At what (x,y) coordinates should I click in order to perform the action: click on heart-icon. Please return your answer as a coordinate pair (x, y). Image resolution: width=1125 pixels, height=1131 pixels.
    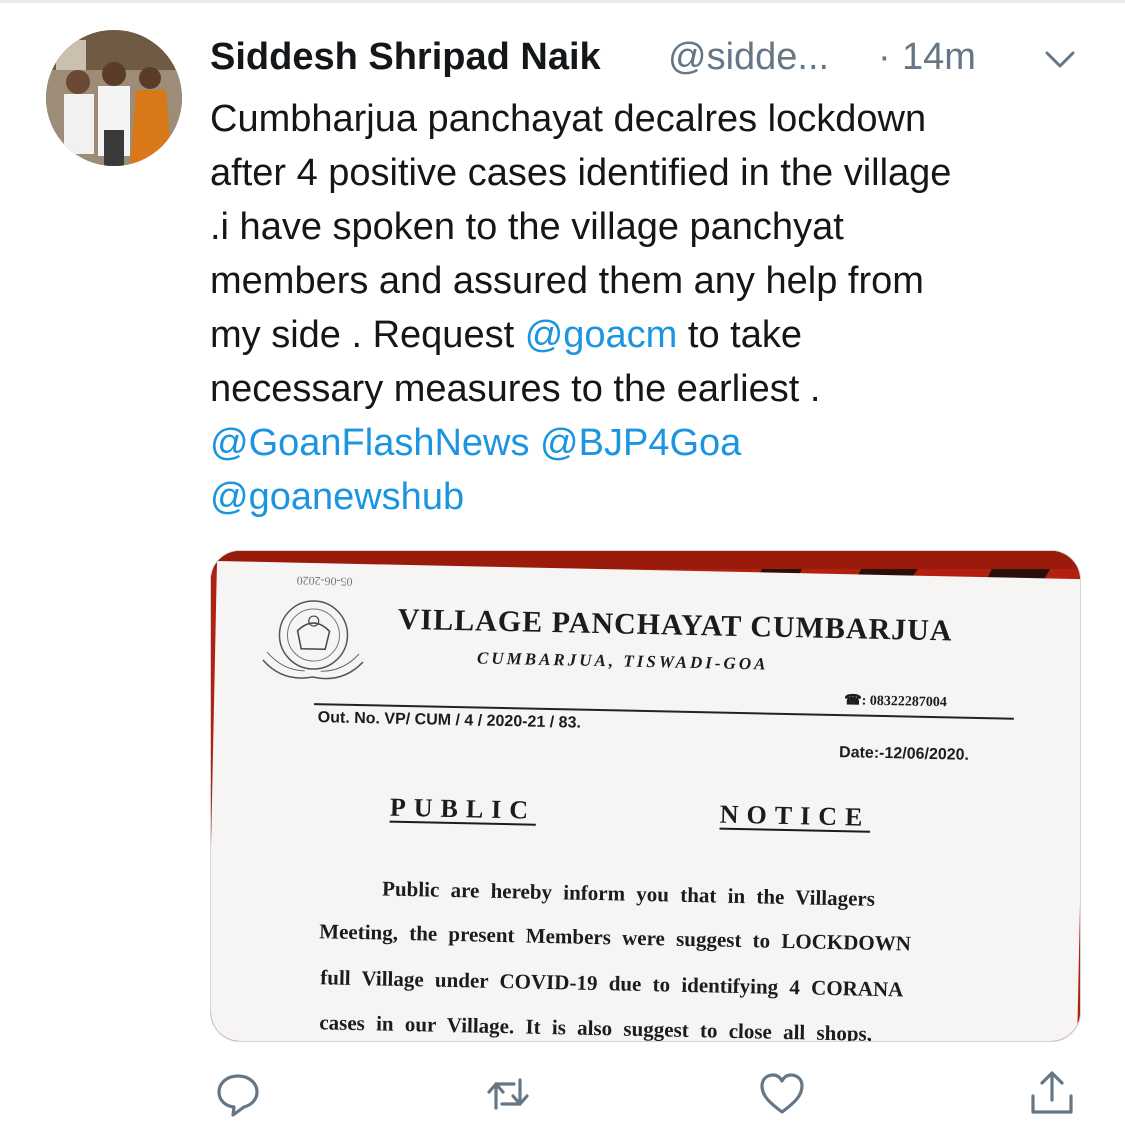
    Looking at the image, I should click on (782, 1094).